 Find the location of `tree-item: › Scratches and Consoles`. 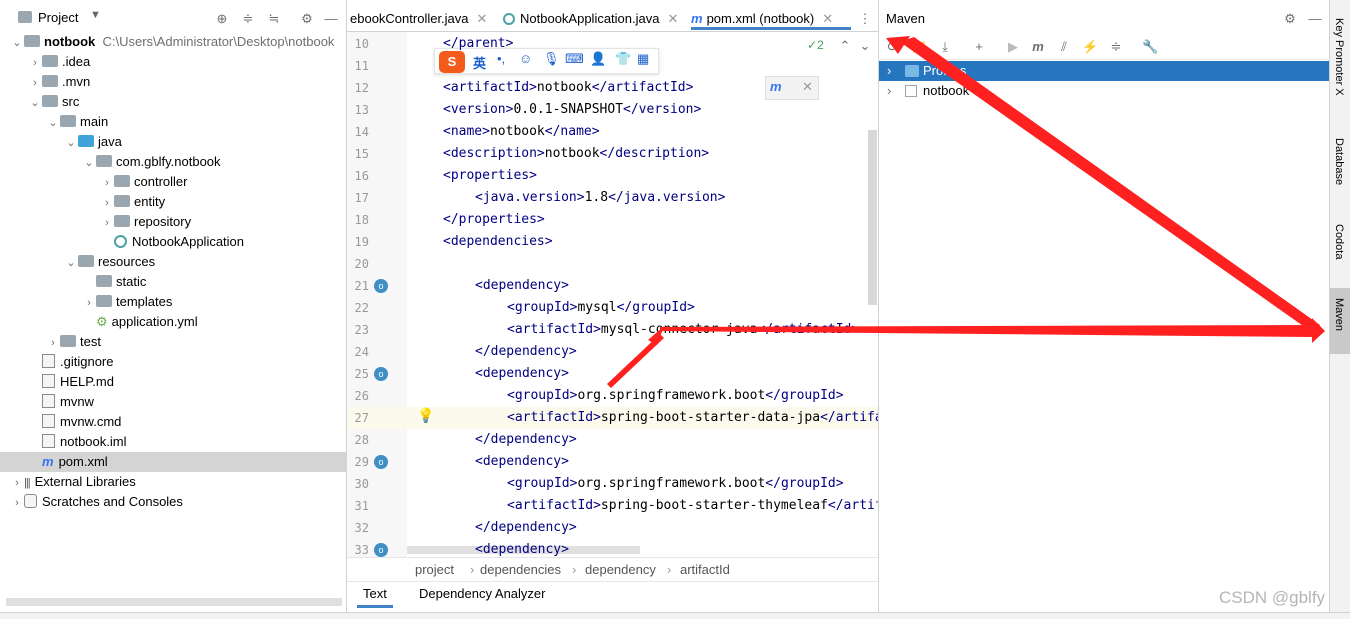

tree-item: › Scratches and Consoles is located at coordinates (173, 502).